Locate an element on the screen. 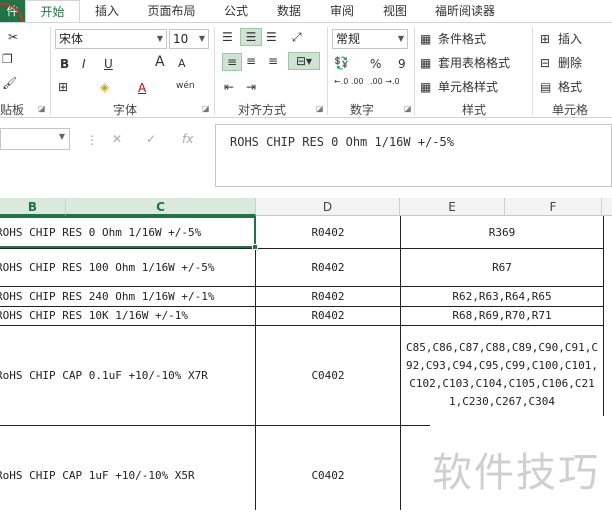 The image size is (612, 525). fill-color-icon: ◈ is located at coordinates (104, 87).